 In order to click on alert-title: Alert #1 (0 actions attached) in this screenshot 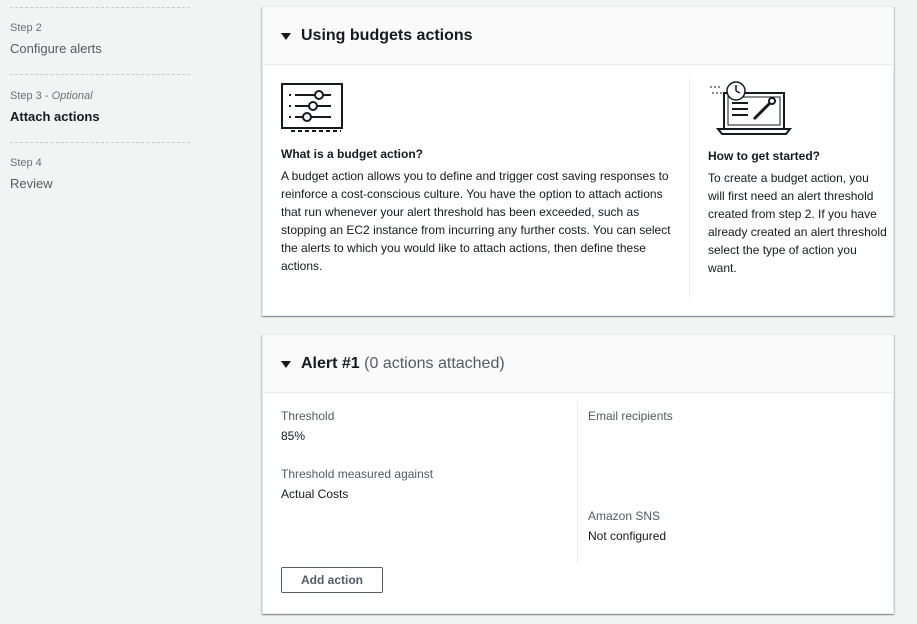, I will do `click(403, 364)`.